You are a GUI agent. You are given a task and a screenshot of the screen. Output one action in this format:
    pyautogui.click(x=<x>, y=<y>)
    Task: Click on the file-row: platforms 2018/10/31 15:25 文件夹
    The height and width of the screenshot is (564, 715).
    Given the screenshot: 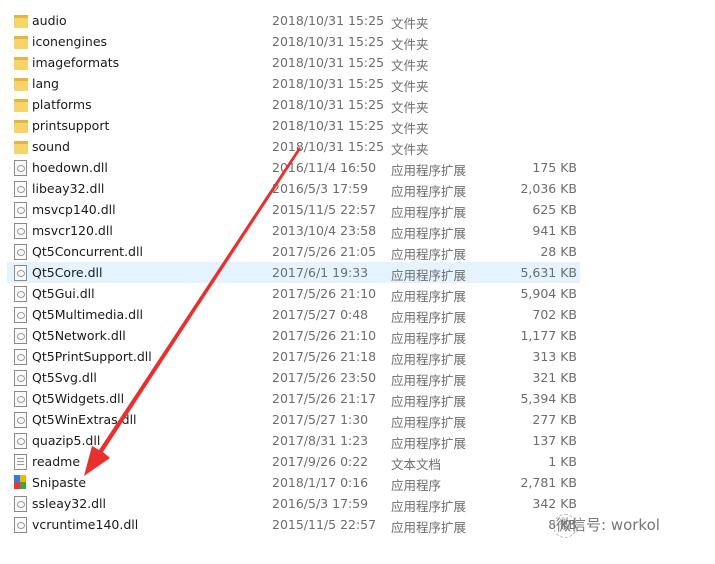 What is the action you would take?
    pyautogui.click(x=293, y=104)
    